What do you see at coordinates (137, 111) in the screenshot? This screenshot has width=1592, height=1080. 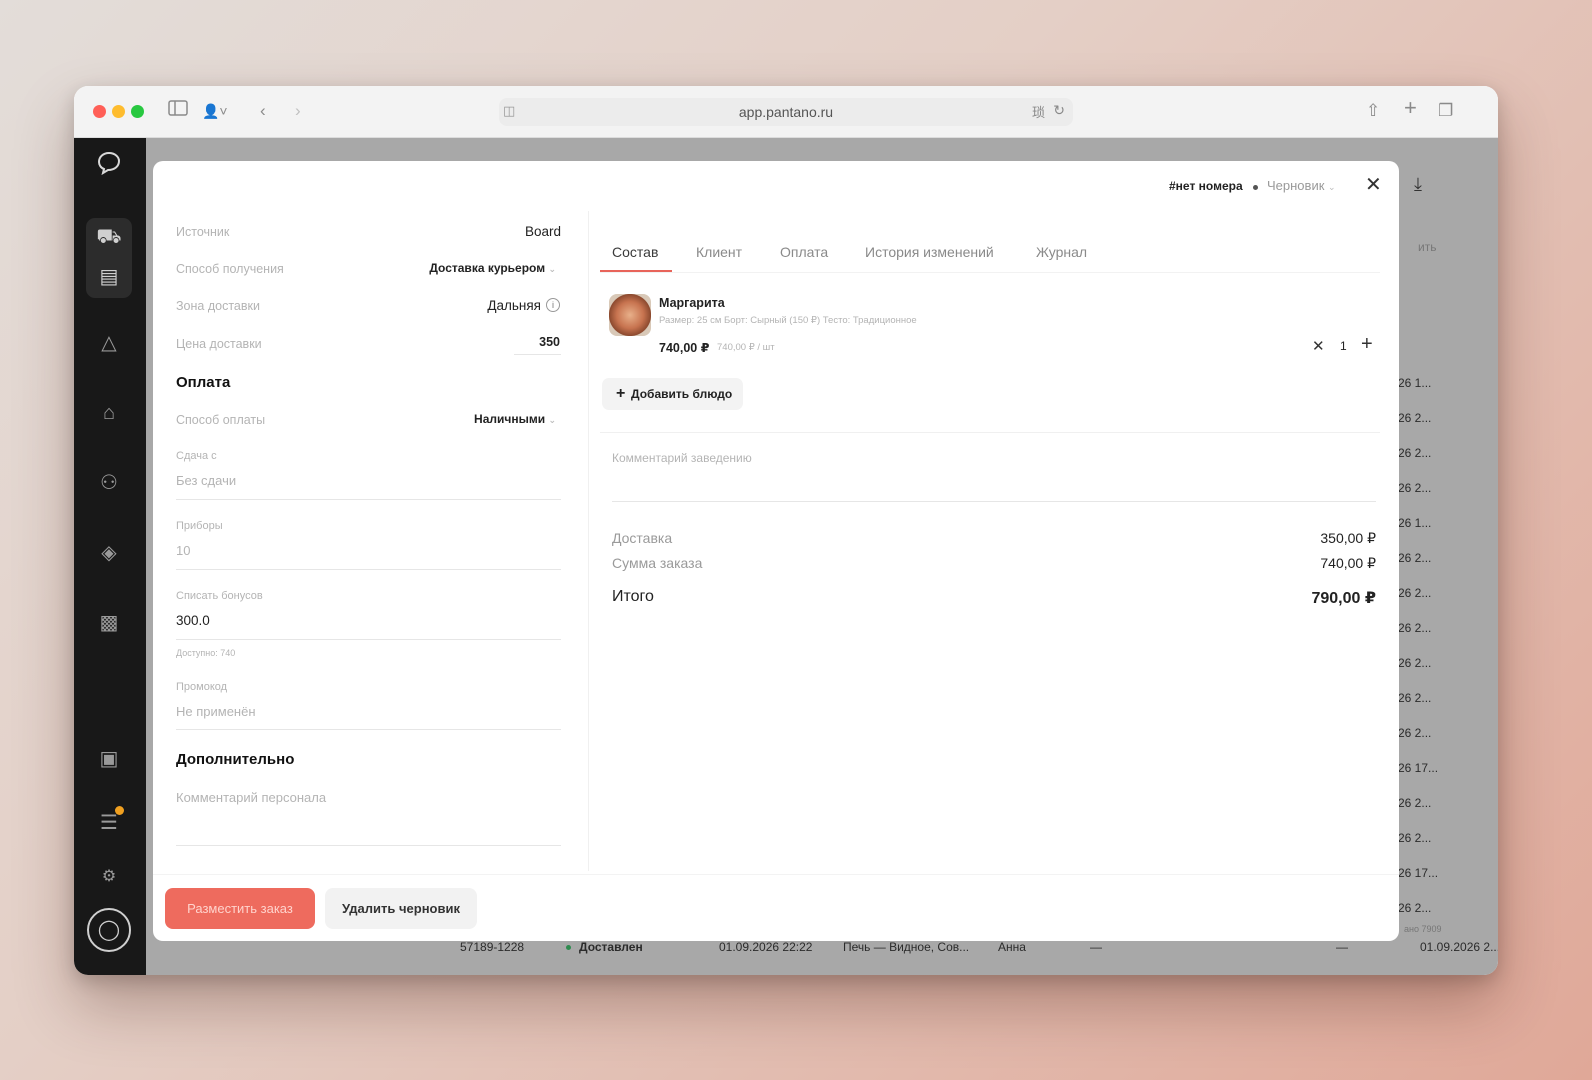 I see `zoom-window-button` at bounding box center [137, 111].